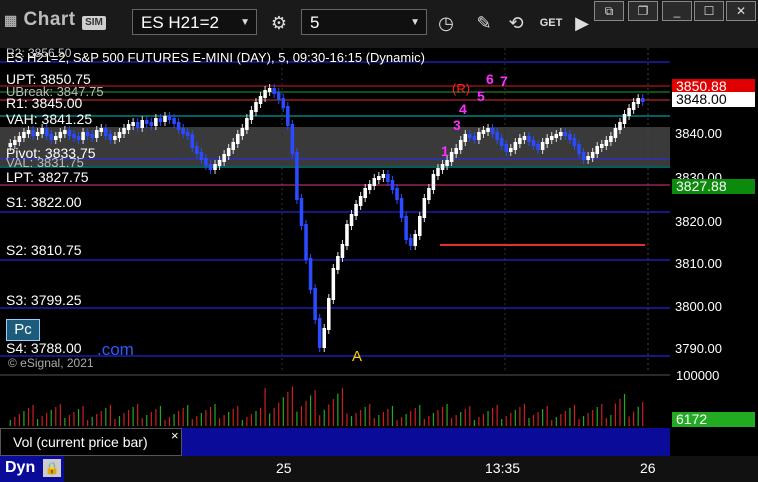 The width and height of the screenshot is (758, 482). I want to click on symbol-select: ES H21=2 ▼, so click(194, 22).